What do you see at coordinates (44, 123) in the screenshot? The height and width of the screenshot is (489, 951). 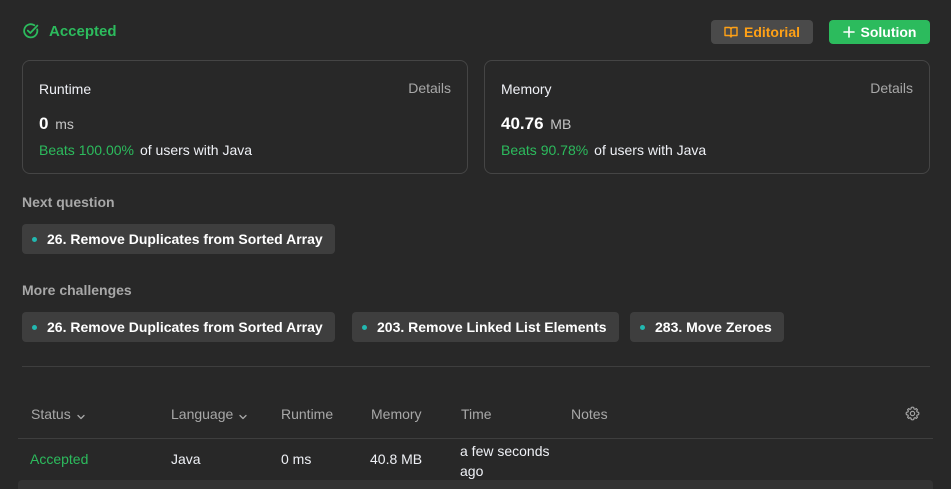 I see `runtime-number: 0` at bounding box center [44, 123].